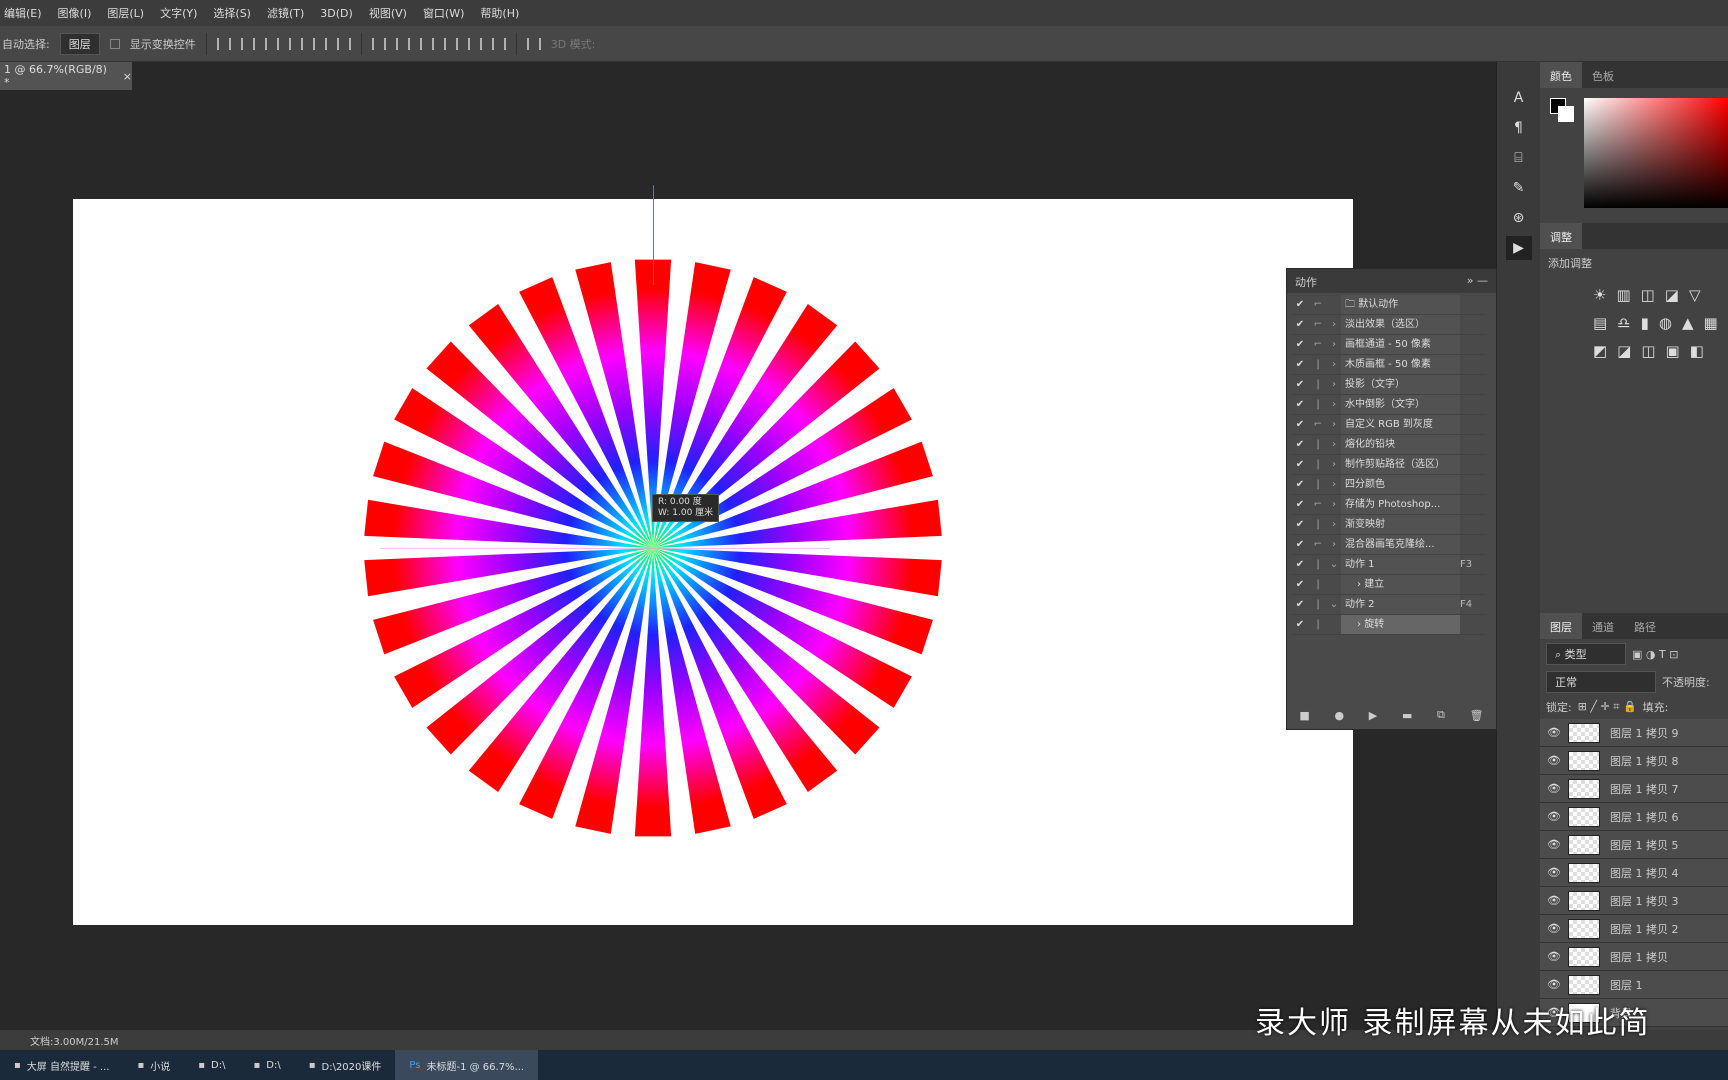 The height and width of the screenshot is (1080, 1728). I want to click on color-picker-field, so click(1656, 153).